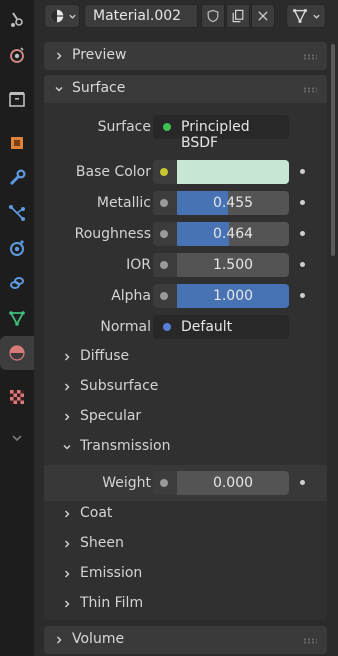 This screenshot has height=656, width=338. I want to click on surface-shader-selector: Principled BSDF, so click(221, 133).